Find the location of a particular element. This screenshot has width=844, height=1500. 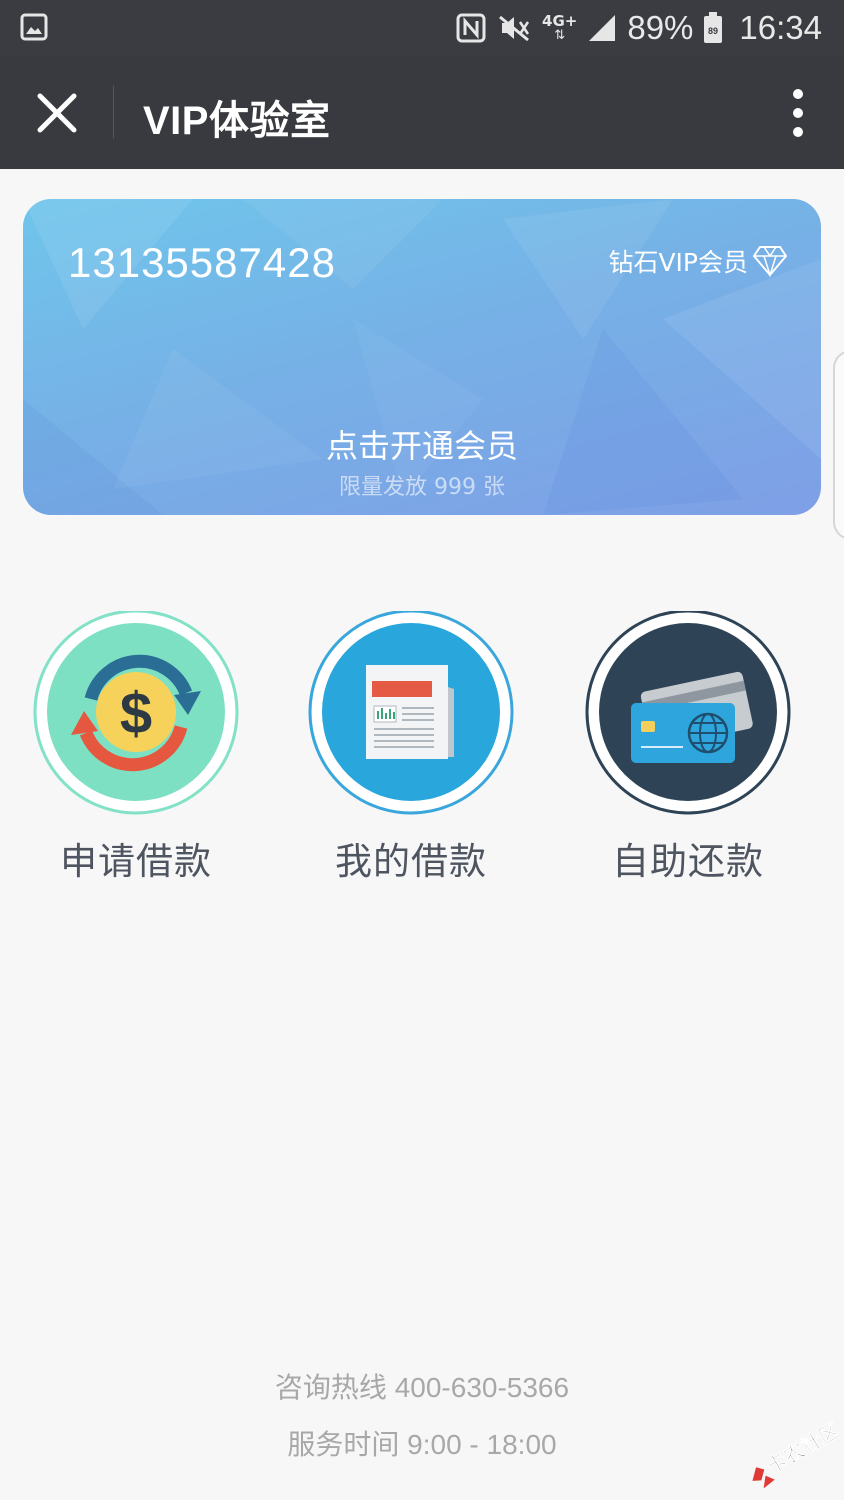

network-icon: 4G+ ⇅ is located at coordinates (560, 27).